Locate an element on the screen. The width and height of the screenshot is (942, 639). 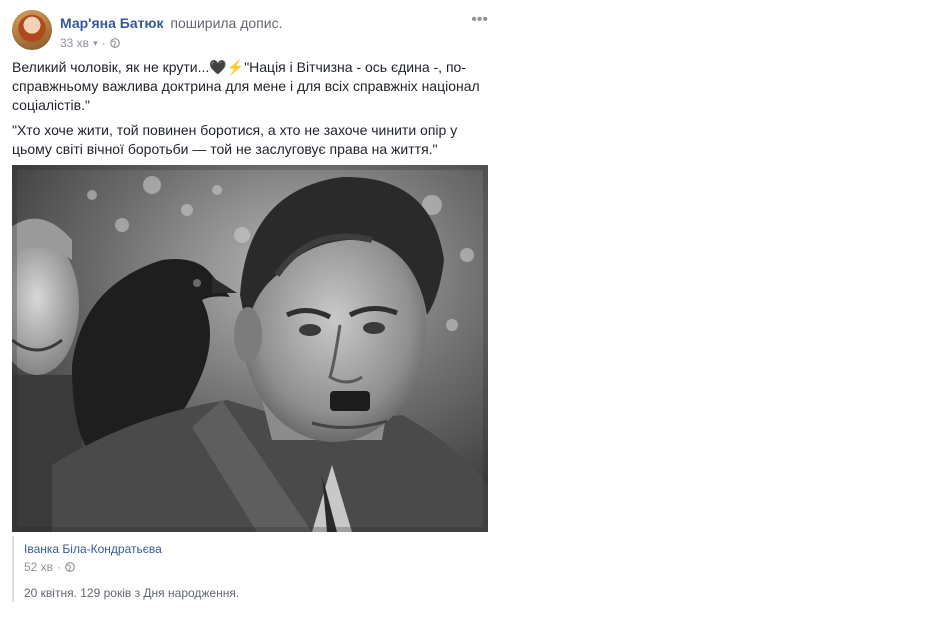
lightning-icon: ⚡ is located at coordinates (235, 67).